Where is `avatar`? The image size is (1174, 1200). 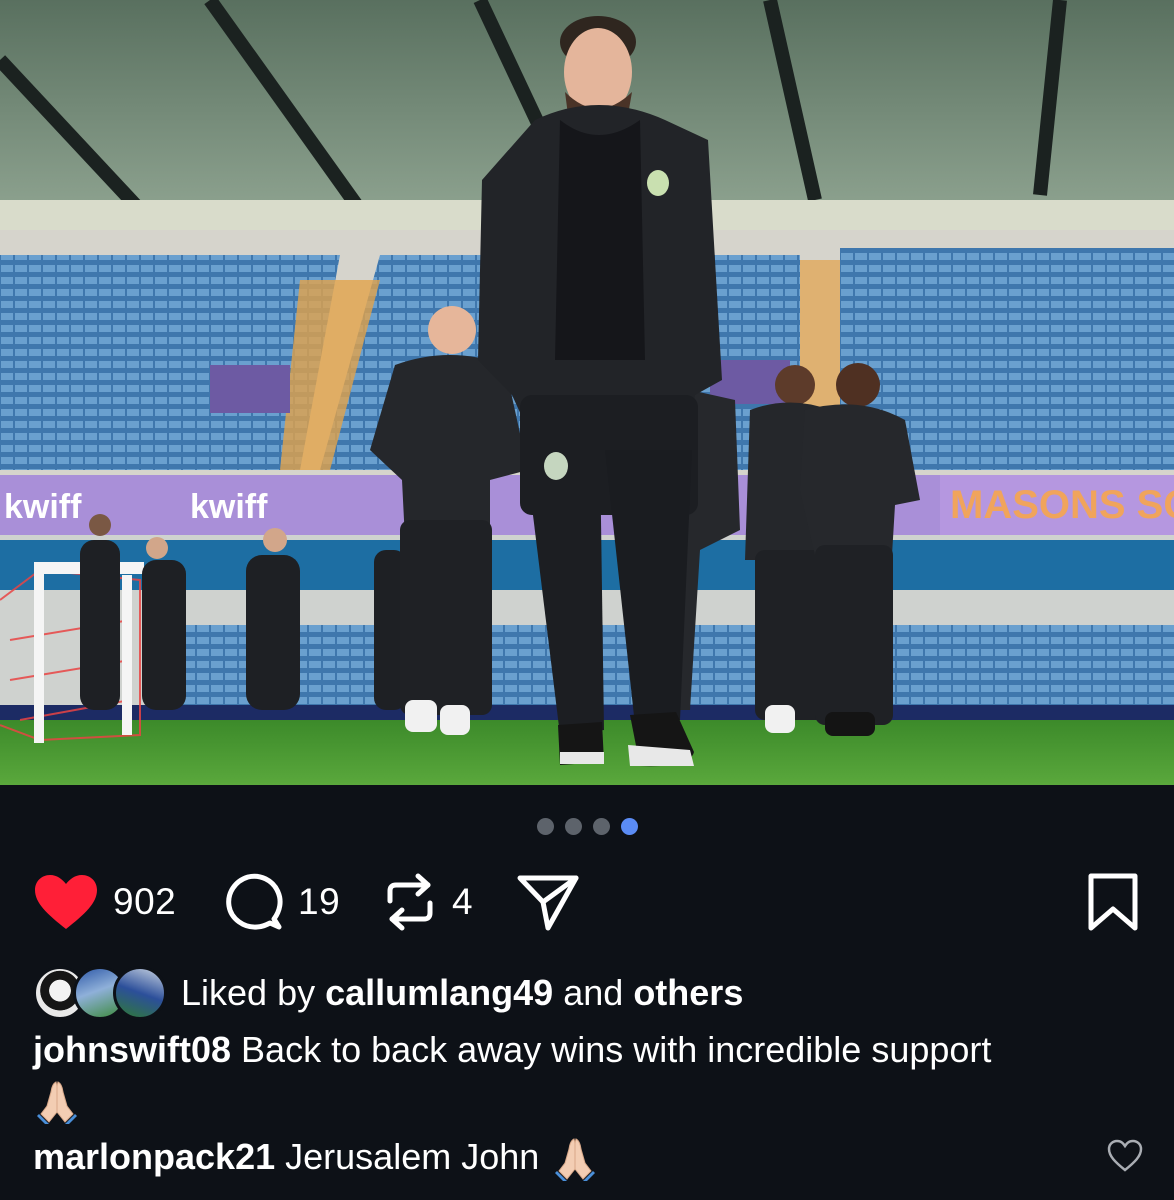
avatar is located at coordinates (140, 993).